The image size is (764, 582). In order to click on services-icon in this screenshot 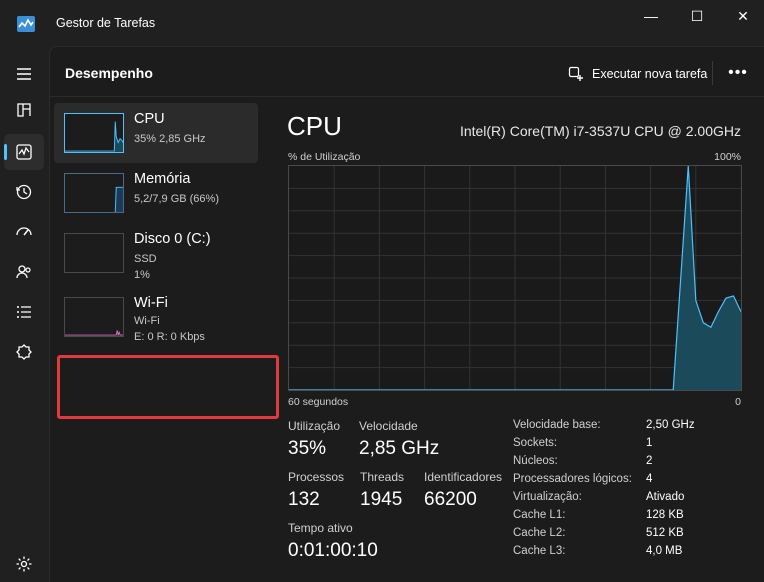, I will do `click(24, 352)`.